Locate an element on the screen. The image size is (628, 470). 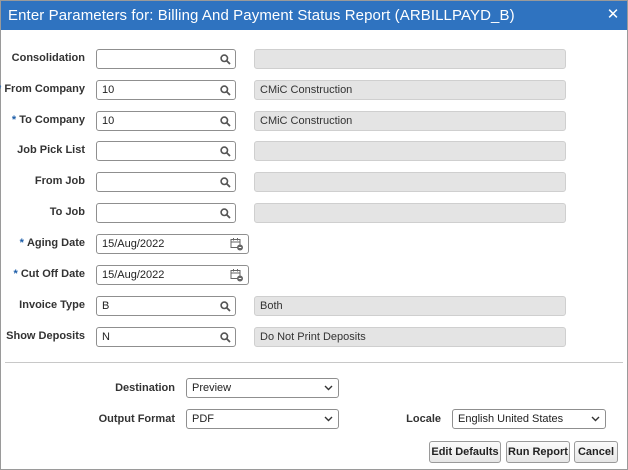
cut-off-date-input: 15/Aug/2022 is located at coordinates (172, 275).